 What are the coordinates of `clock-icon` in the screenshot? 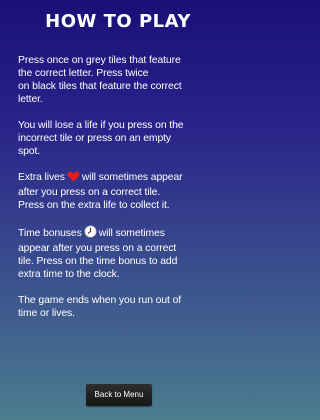 It's located at (90, 233).